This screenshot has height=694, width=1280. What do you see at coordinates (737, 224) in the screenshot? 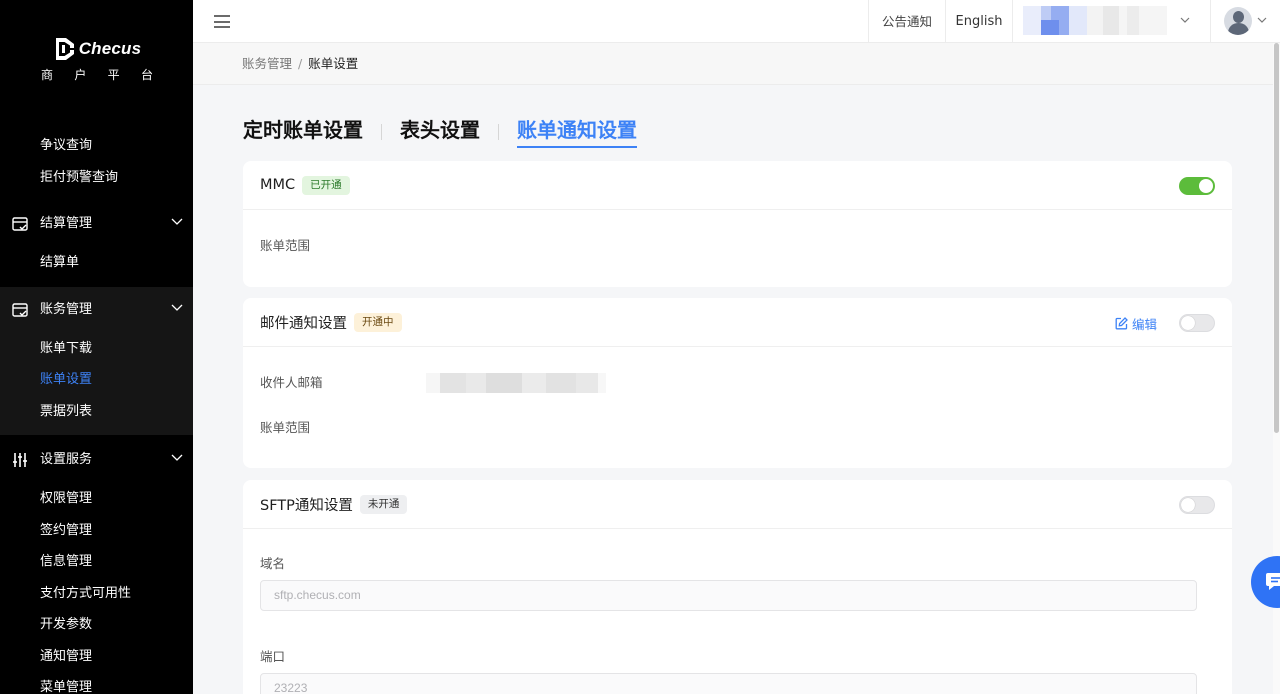
I see `mmc-card: MMC 已开通 账单范围` at bounding box center [737, 224].